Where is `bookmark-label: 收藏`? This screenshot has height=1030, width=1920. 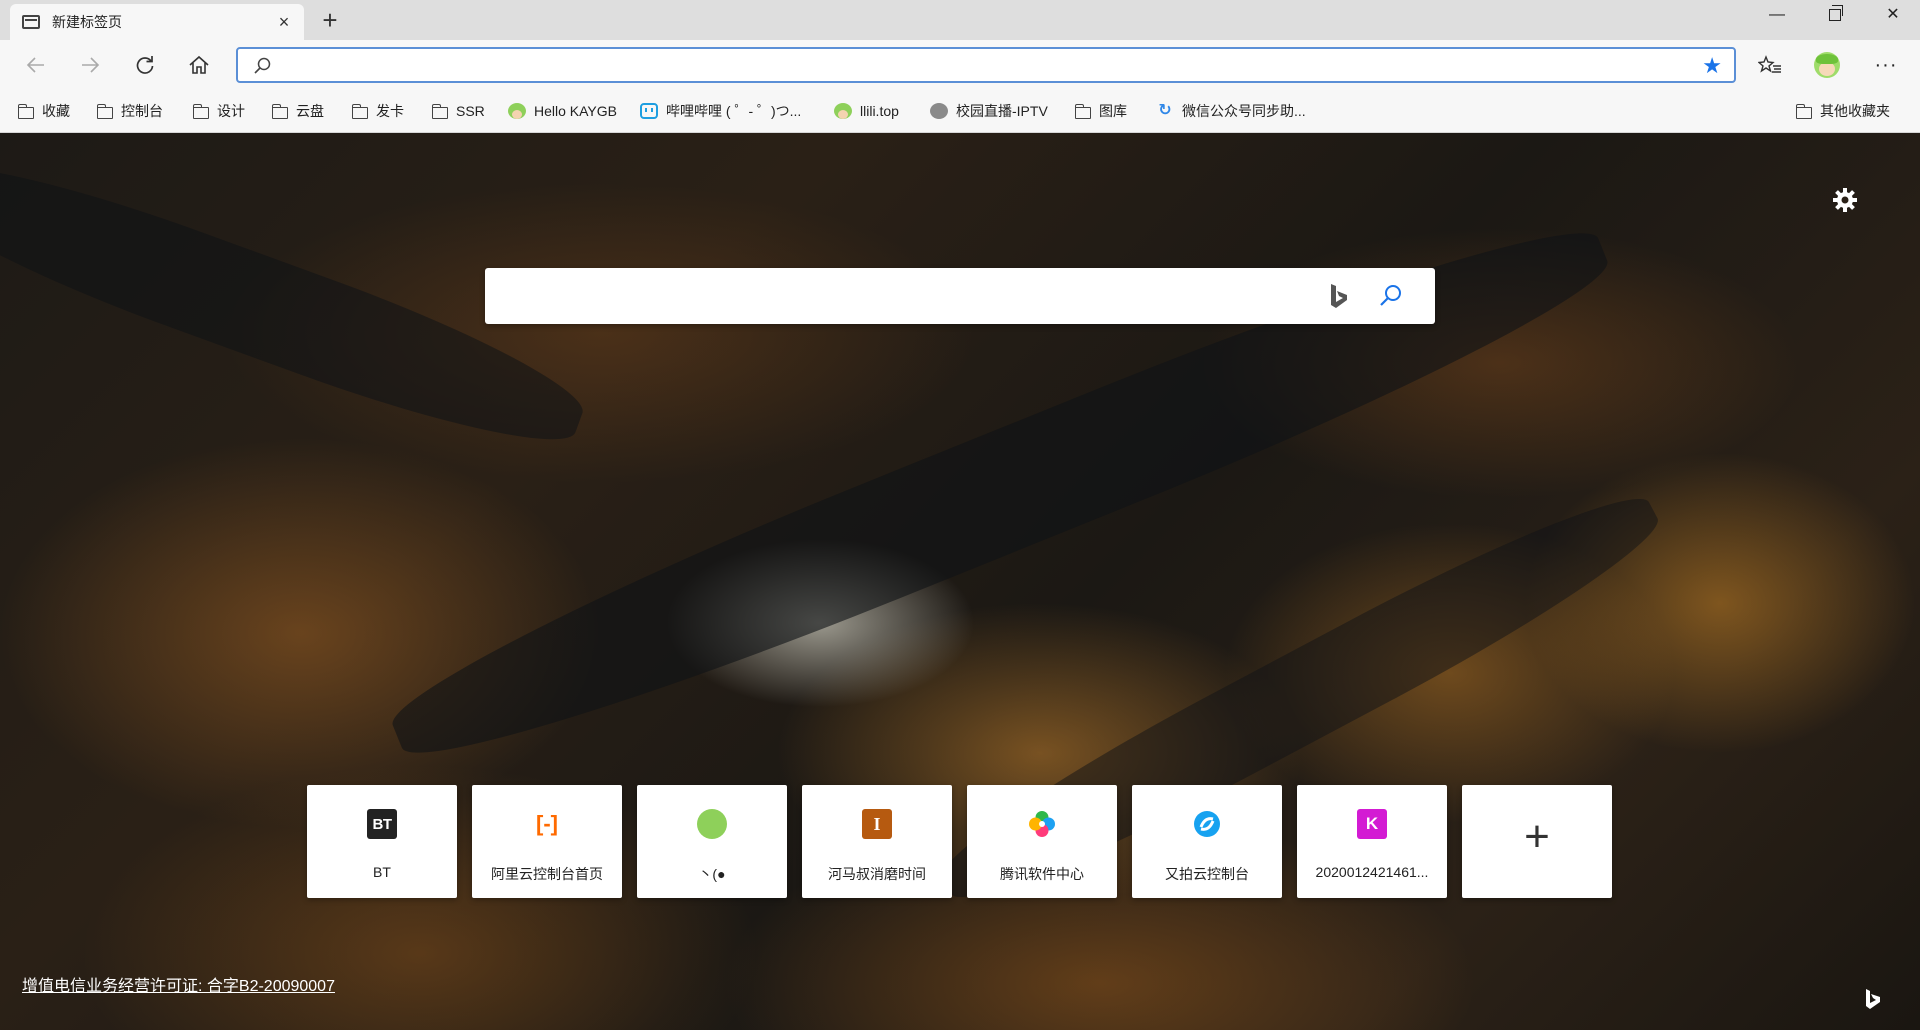
bookmark-label: 收藏 is located at coordinates (56, 111).